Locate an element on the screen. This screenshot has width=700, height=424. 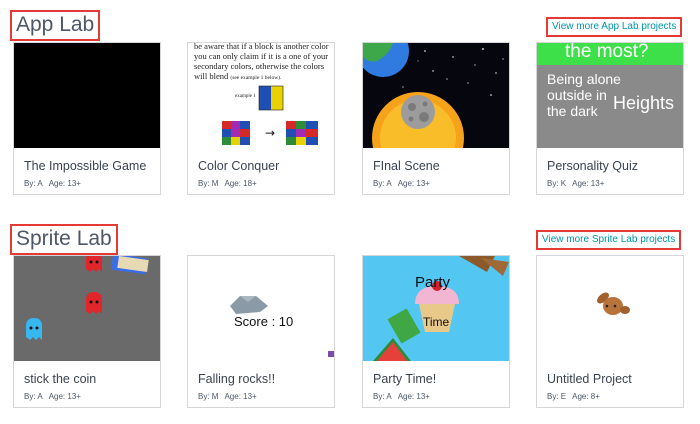
thumb-sprite-scene is located at coordinates (87, 308).